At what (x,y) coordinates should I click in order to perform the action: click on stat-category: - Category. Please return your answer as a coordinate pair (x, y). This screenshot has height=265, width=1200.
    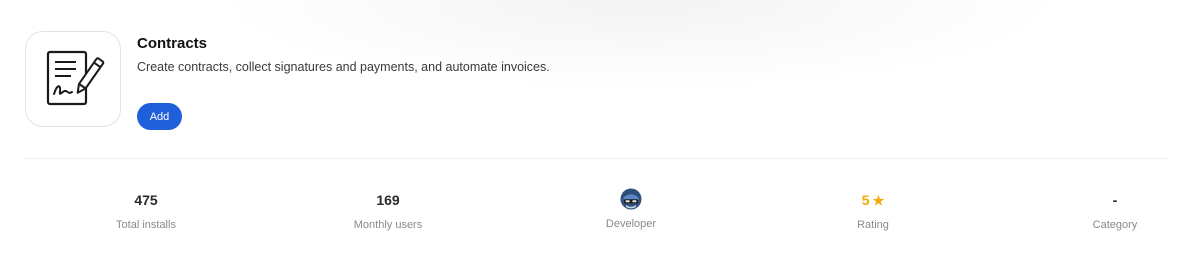
    Looking at the image, I should click on (1115, 210).